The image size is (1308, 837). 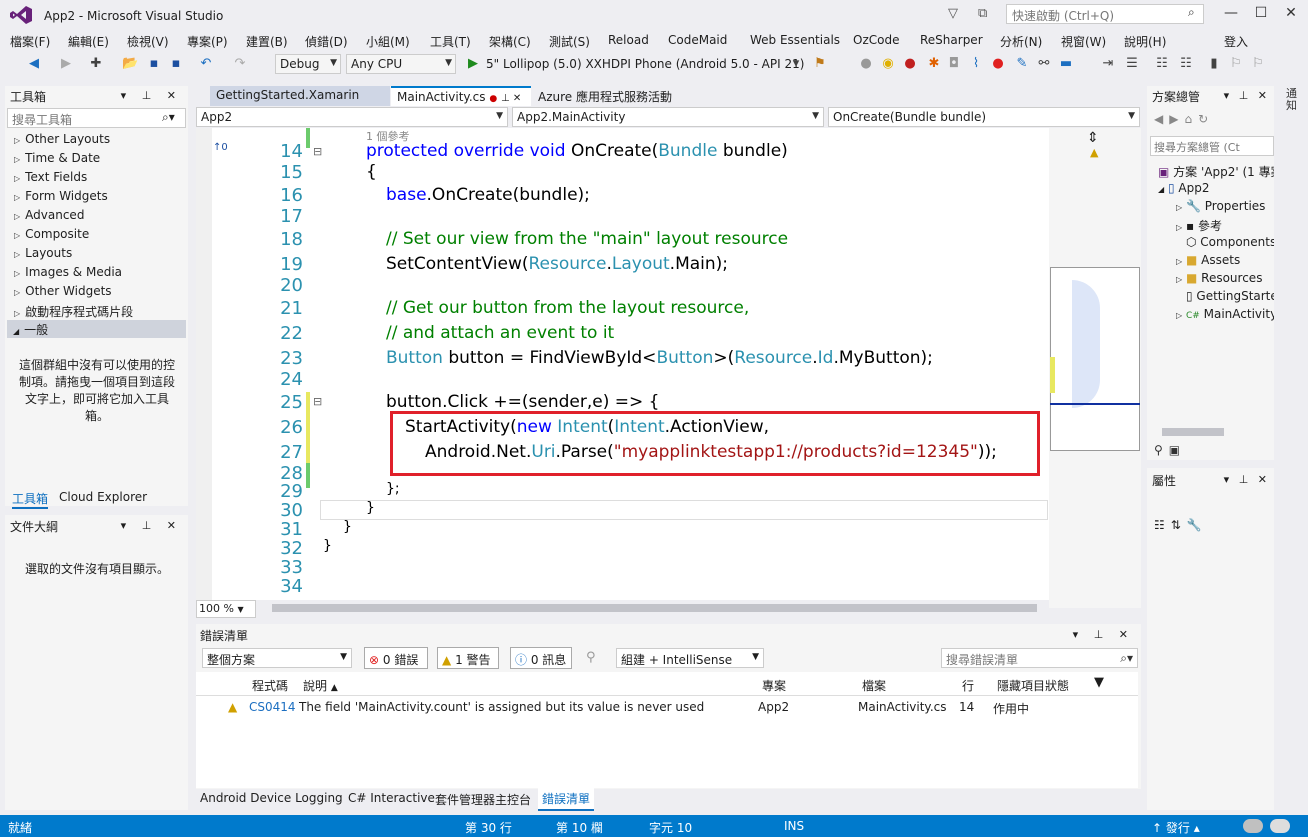 What do you see at coordinates (1231, 13) in the screenshot?
I see `minimize-button: —` at bounding box center [1231, 13].